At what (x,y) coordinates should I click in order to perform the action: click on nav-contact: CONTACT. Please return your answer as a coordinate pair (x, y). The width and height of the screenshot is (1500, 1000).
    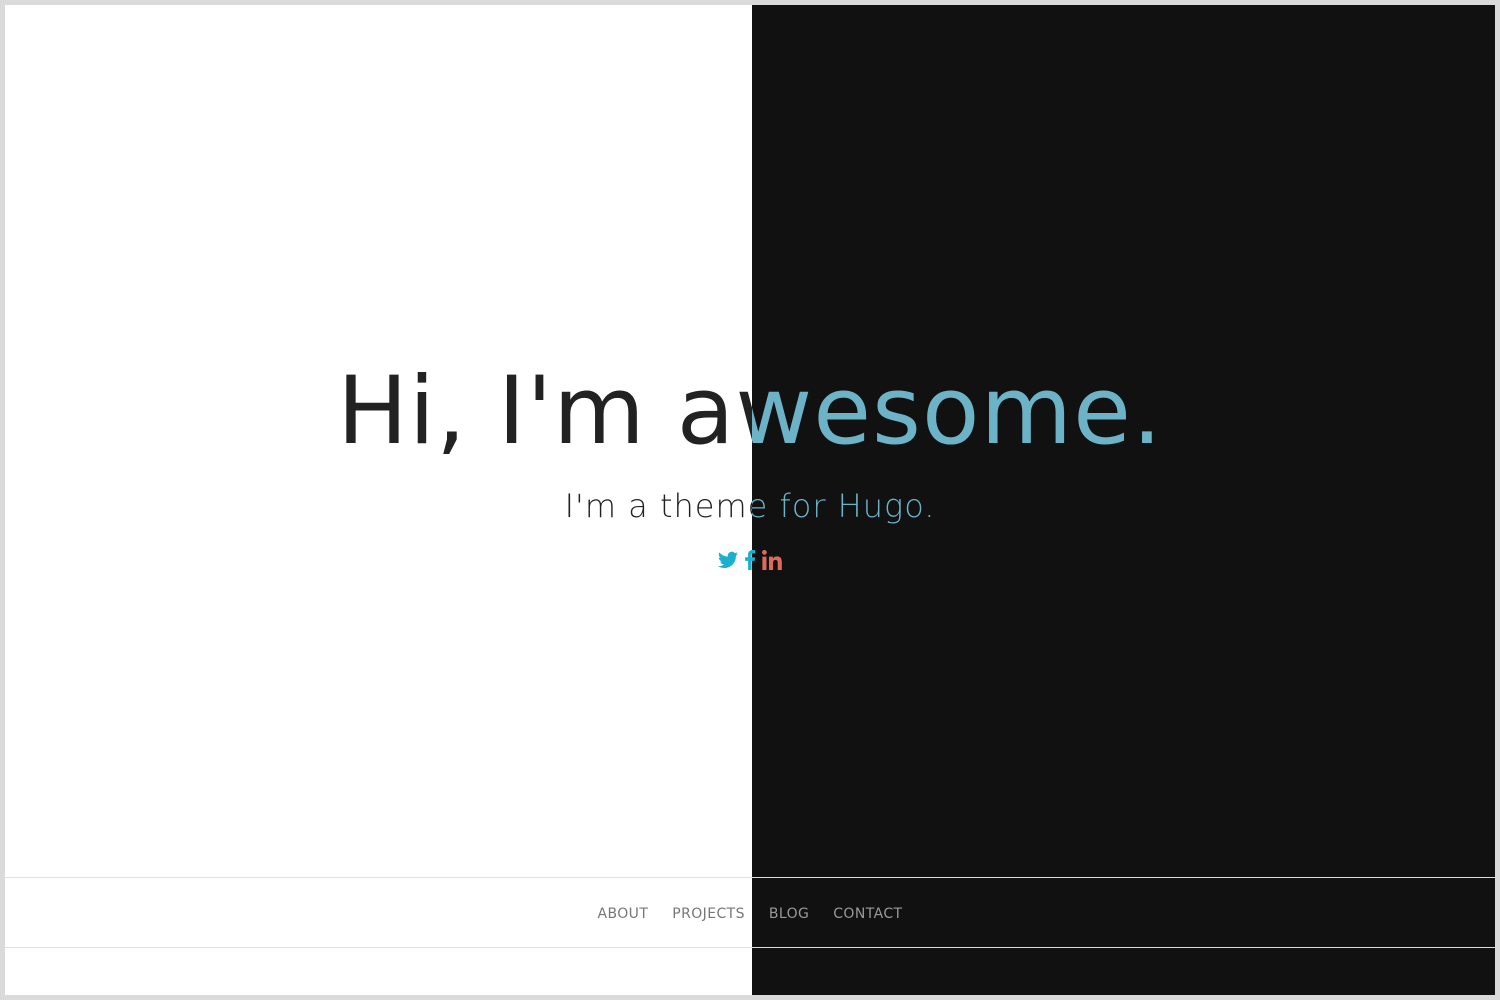
    Looking at the image, I should click on (867, 914).